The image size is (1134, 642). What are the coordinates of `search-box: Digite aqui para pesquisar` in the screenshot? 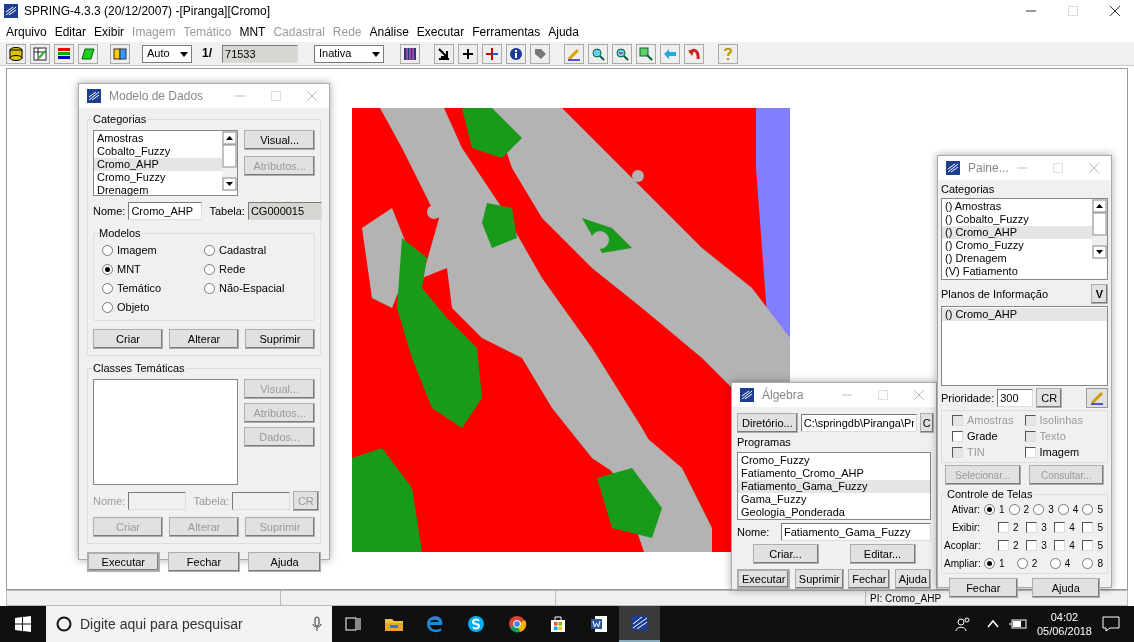 It's located at (189, 624).